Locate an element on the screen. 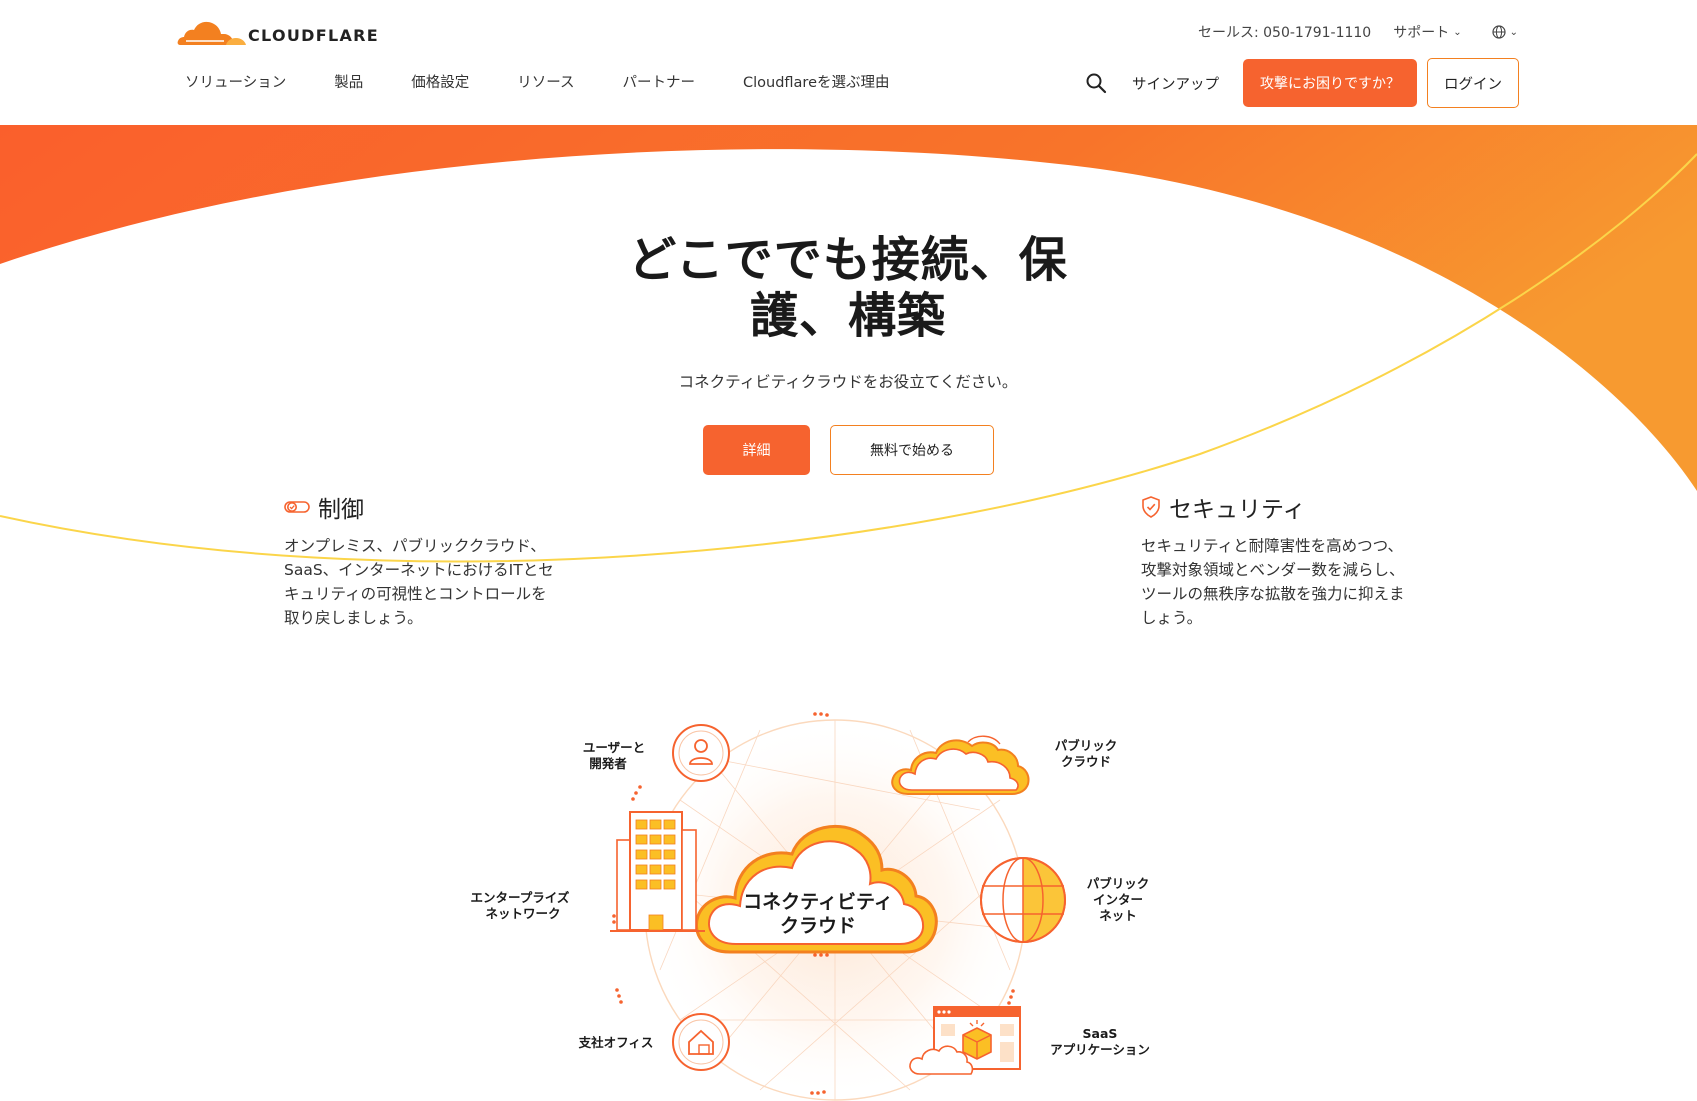 This screenshot has height=1101, width=1697. globe-sphere-icon is located at coordinates (1023, 900).